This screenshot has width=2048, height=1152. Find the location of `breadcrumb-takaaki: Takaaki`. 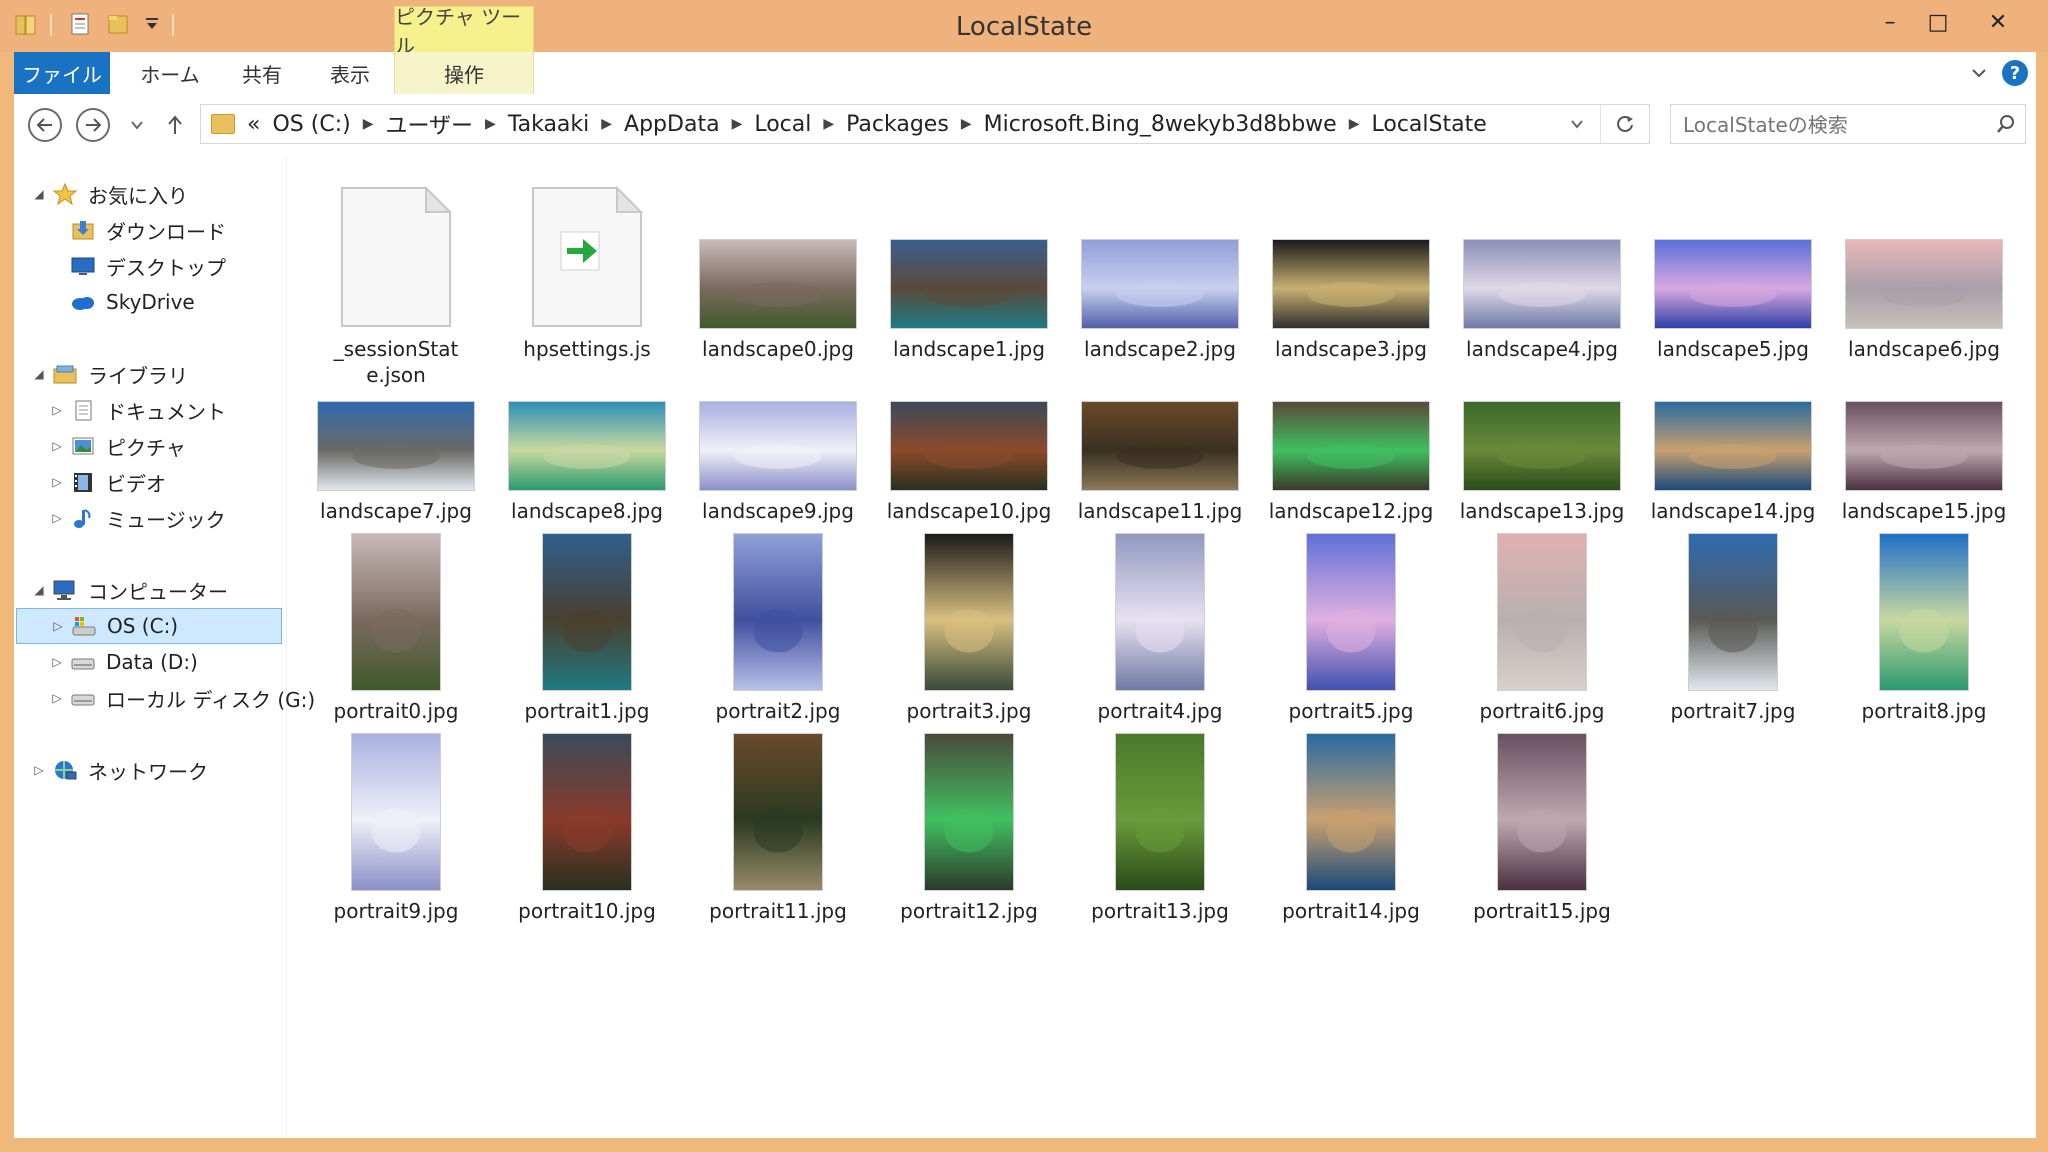

breadcrumb-takaaki: Takaaki is located at coordinates (548, 124).